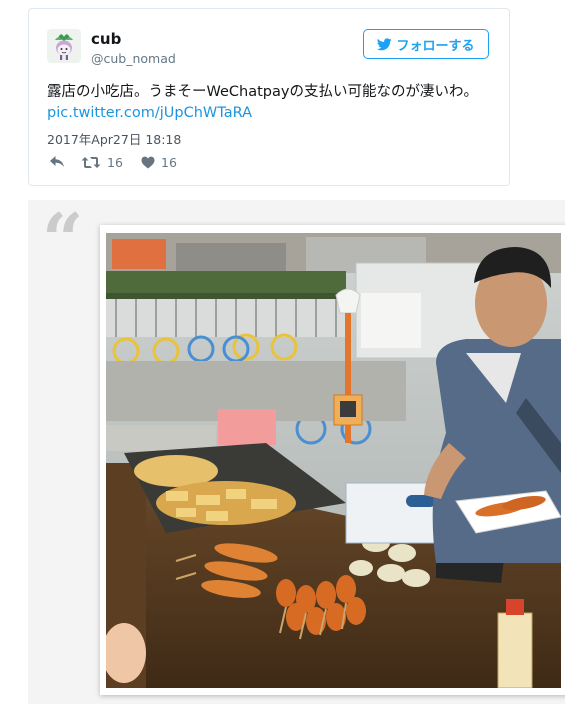 The image size is (565, 704). I want to click on turnip-avatar-icon, so click(64, 46).